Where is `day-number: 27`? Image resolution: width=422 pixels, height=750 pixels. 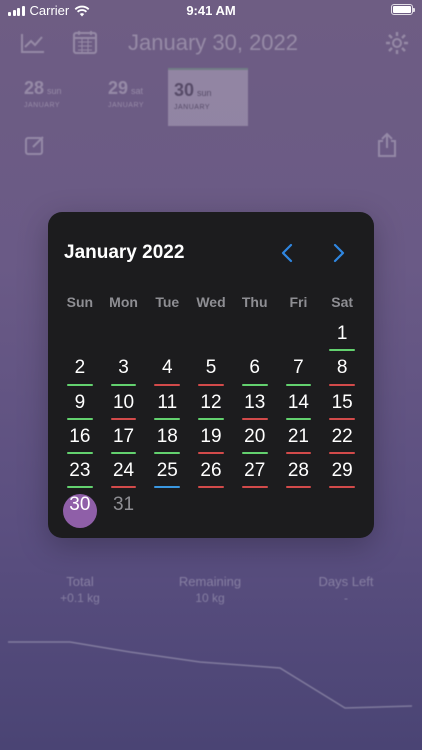 day-number: 27 is located at coordinates (255, 471).